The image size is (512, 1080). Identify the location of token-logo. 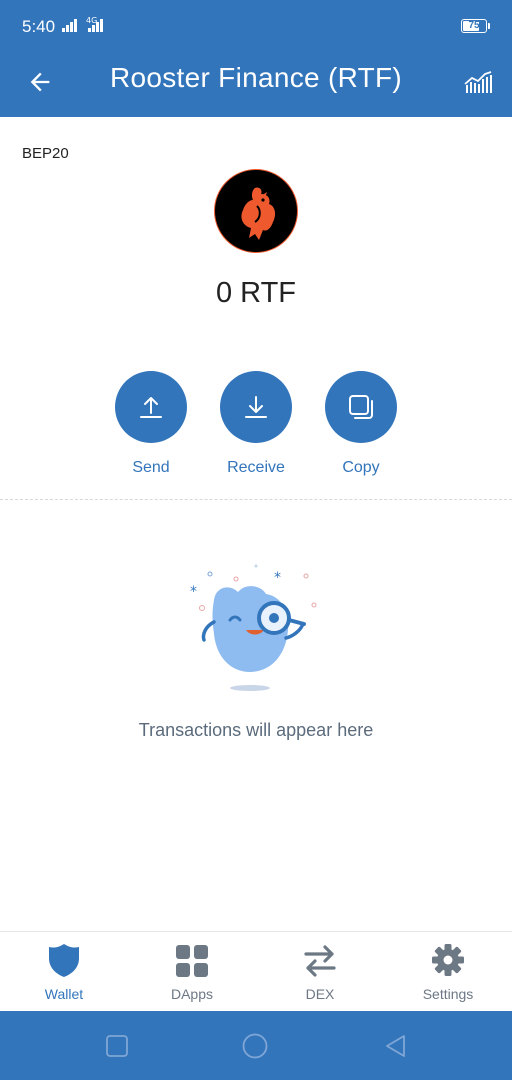
(256, 211).